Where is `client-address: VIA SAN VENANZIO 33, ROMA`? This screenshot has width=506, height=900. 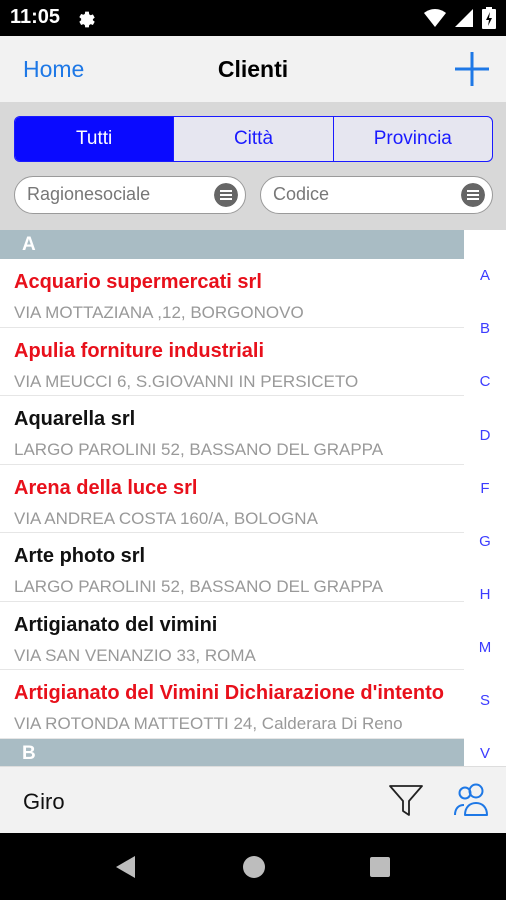 client-address: VIA SAN VENANZIO 33, ROMA is located at coordinates (135, 655).